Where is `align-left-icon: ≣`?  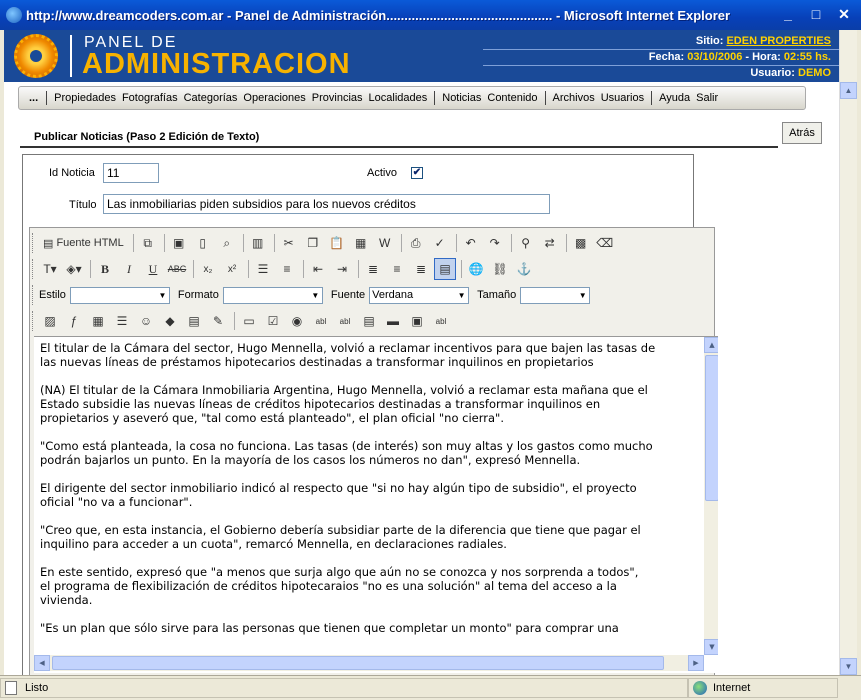 align-left-icon: ≣ is located at coordinates (373, 269).